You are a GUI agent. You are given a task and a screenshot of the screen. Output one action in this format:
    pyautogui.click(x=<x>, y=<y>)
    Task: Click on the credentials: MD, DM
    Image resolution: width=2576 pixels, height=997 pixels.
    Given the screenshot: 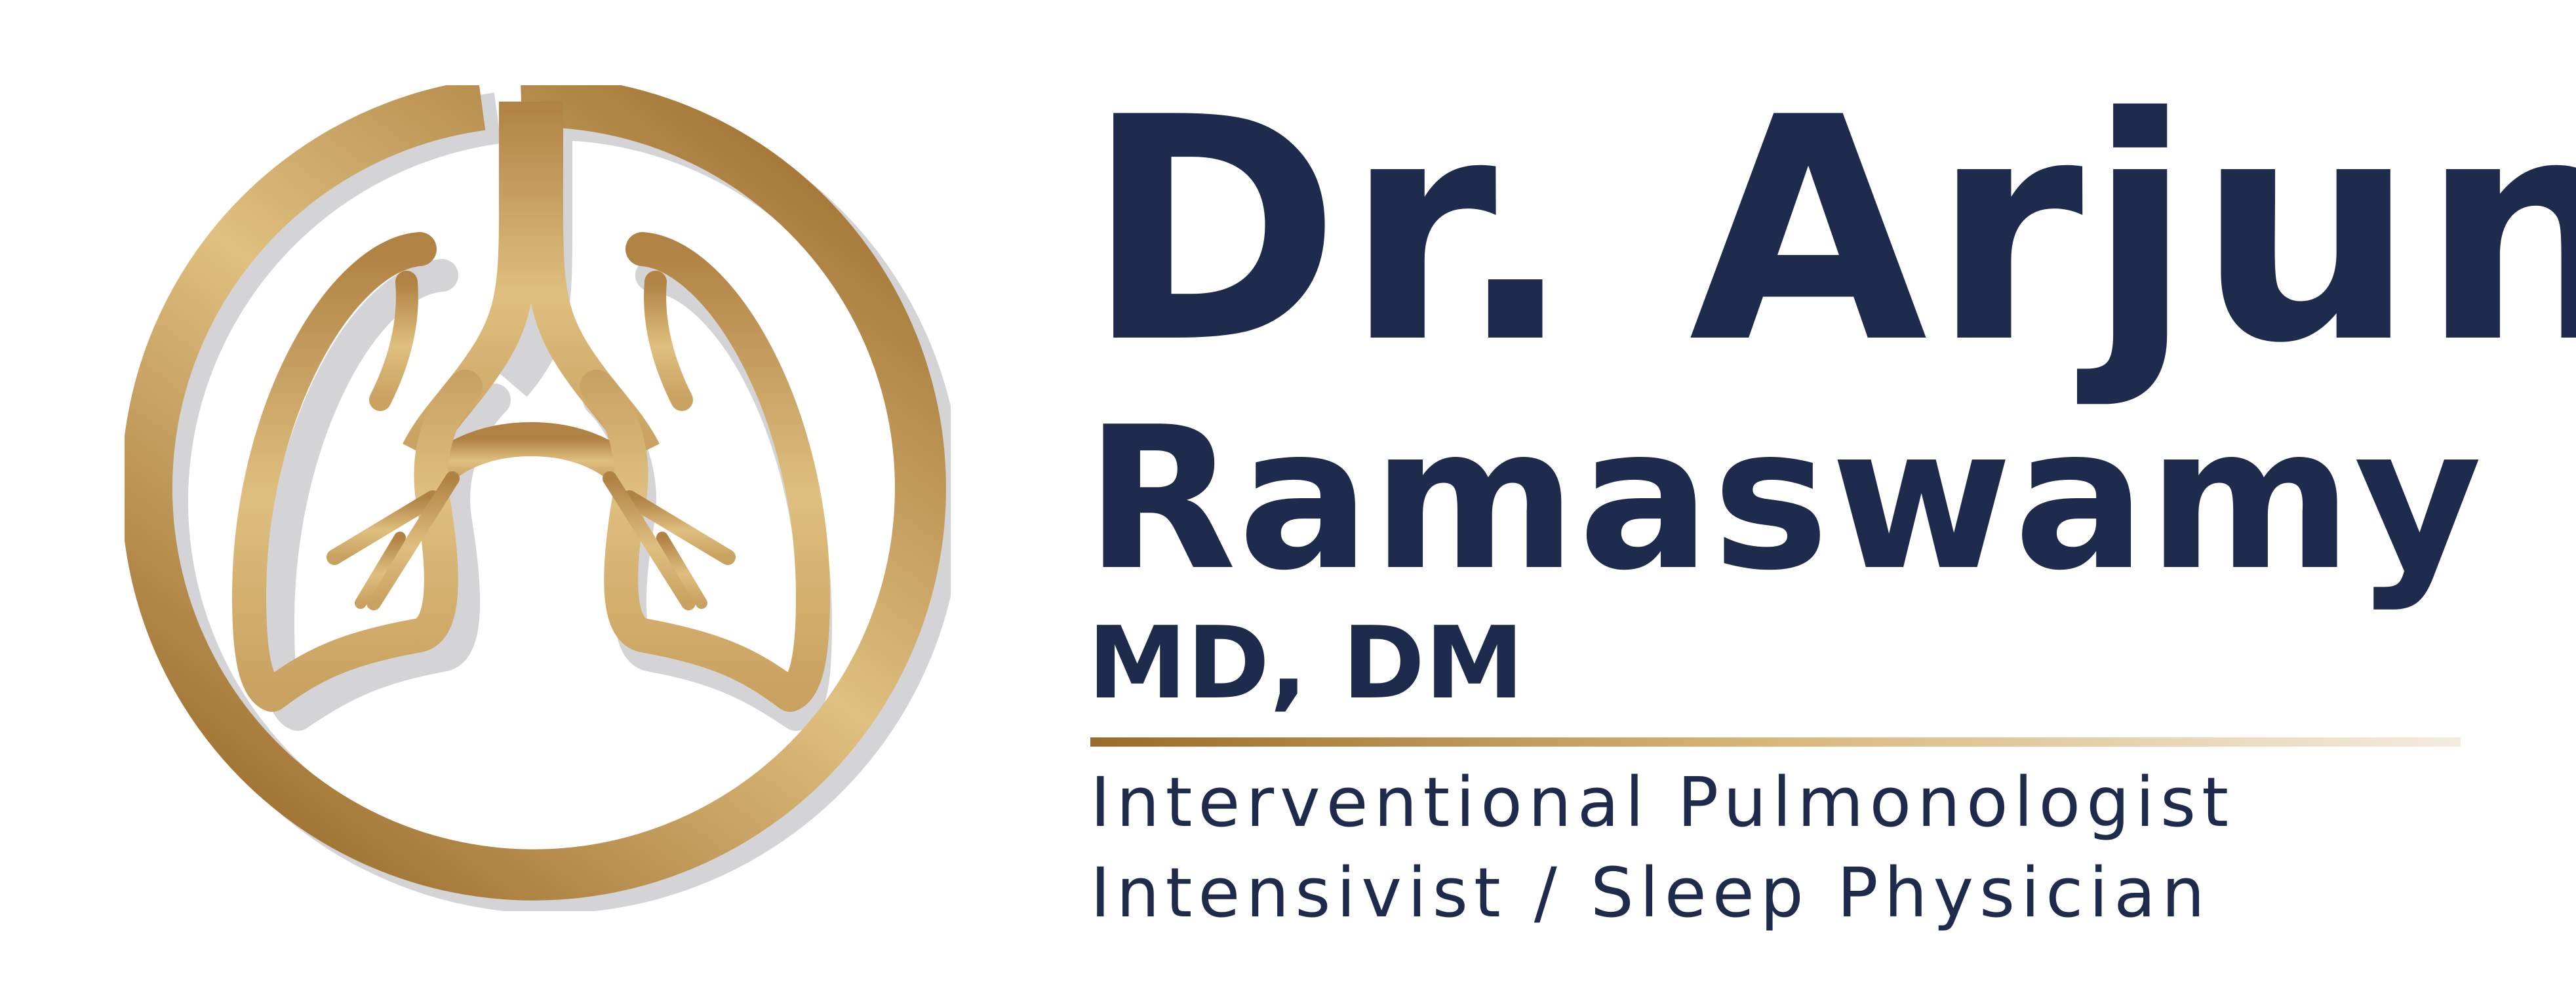 What is the action you would take?
    pyautogui.click(x=1306, y=663)
    